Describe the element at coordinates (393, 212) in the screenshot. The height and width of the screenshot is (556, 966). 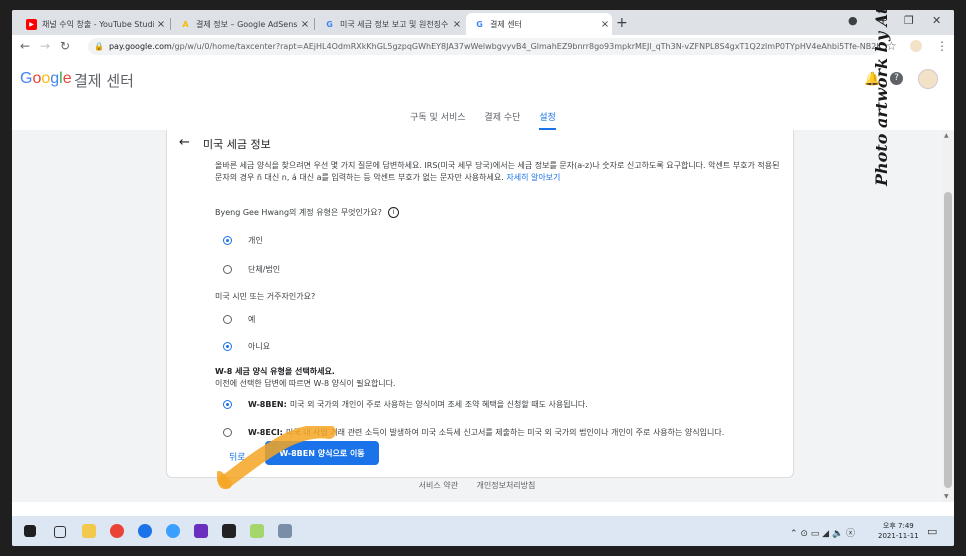
I see `info-icon: i` at that location.